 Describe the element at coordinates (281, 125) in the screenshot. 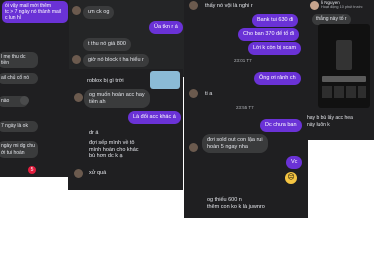

I see `message-bubble: Dc chưa ban` at that location.